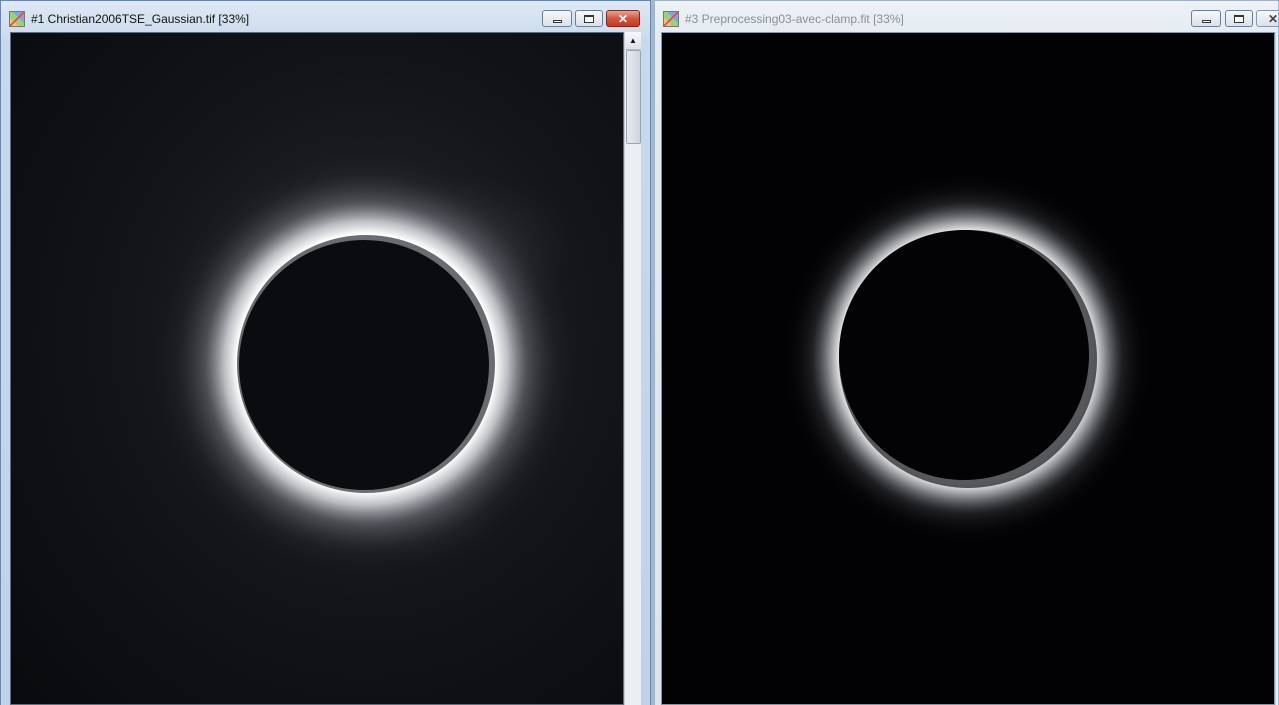 The height and width of the screenshot is (705, 1279). What do you see at coordinates (1276, 368) in the screenshot?
I see `vertical-scrollbar` at bounding box center [1276, 368].